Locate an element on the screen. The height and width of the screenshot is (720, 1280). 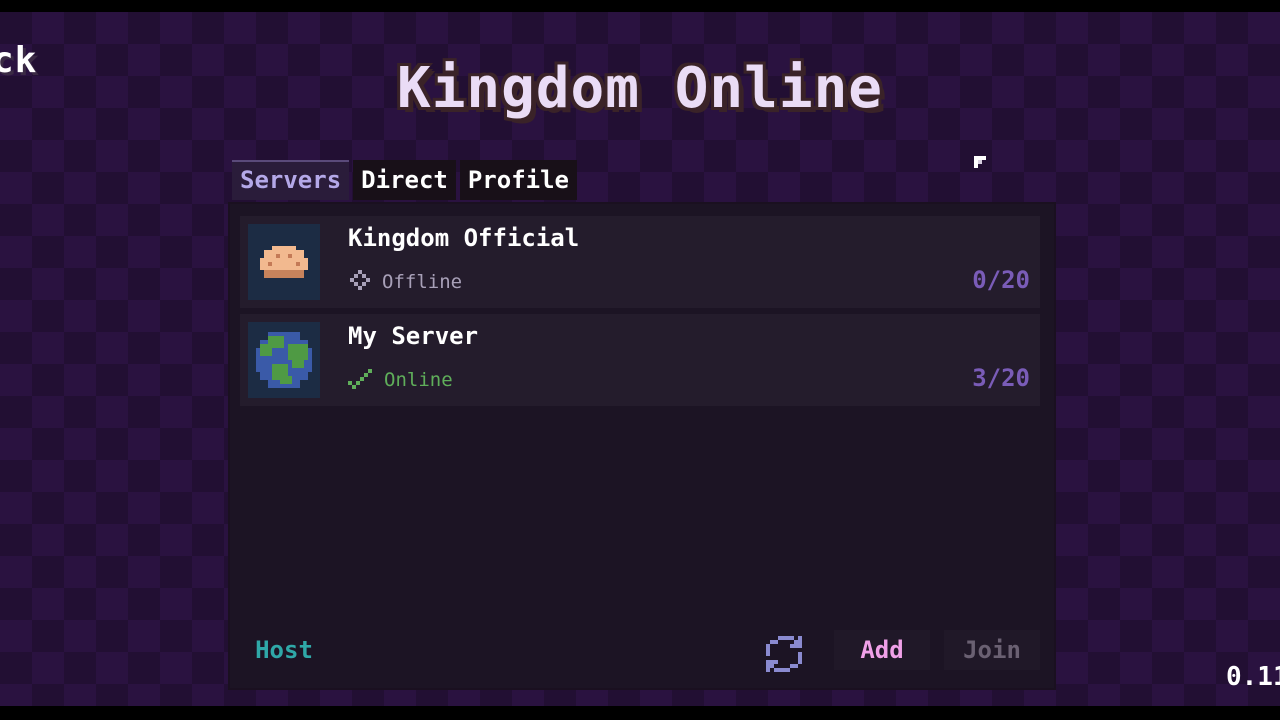
refresh-icon is located at coordinates (784, 654).